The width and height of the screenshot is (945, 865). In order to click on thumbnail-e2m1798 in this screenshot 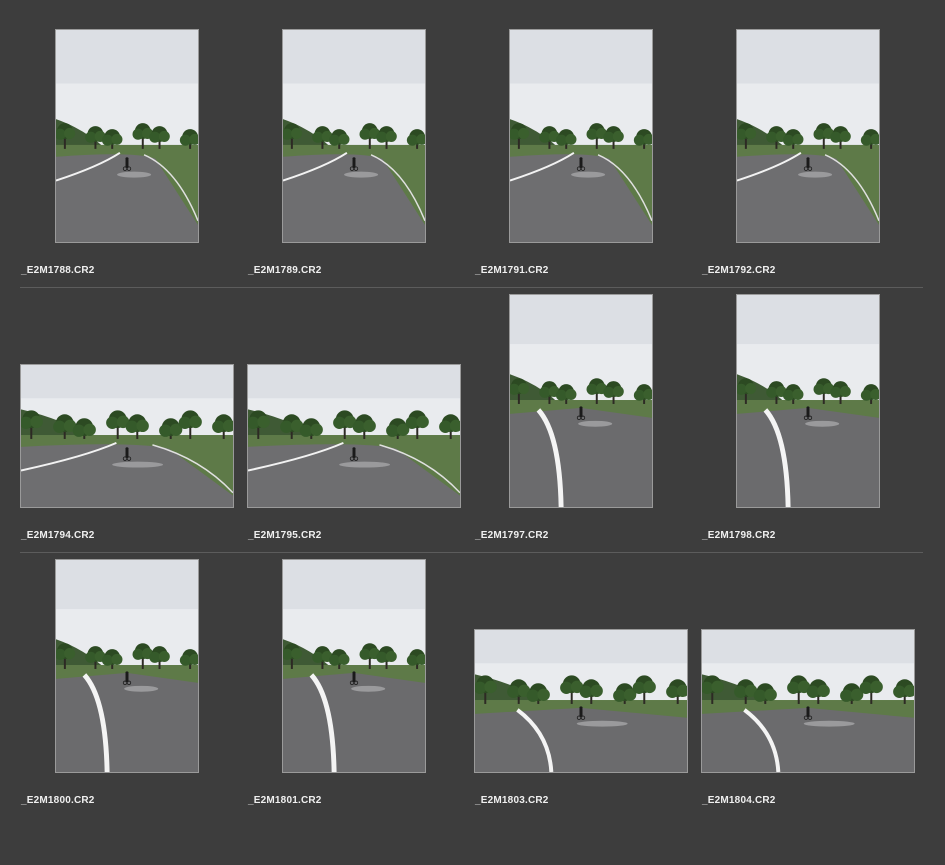, I will do `click(808, 401)`.